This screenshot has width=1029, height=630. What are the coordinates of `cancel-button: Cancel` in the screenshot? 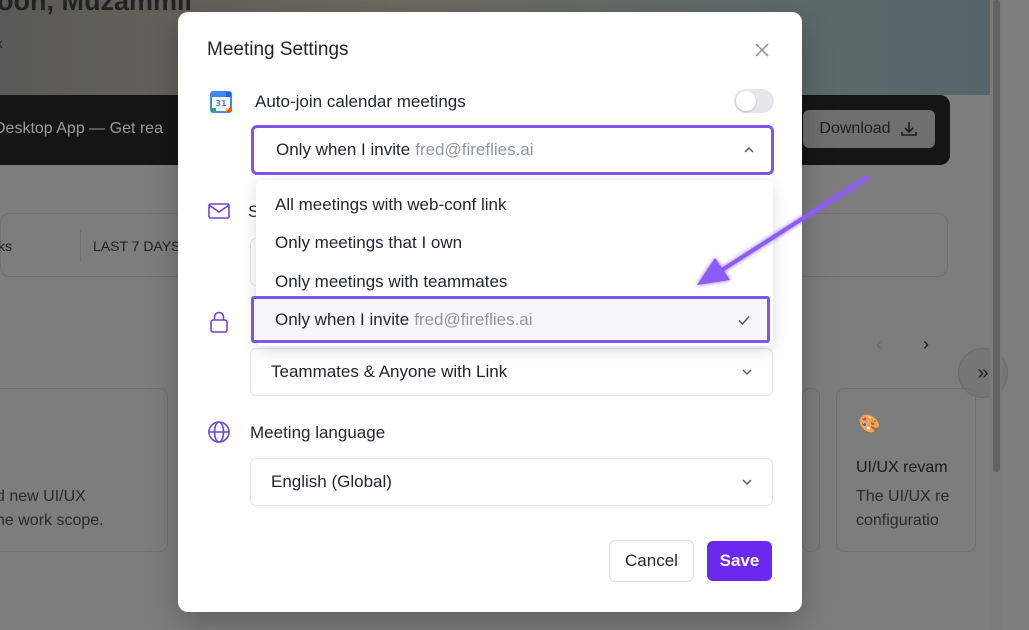 It's located at (651, 561).